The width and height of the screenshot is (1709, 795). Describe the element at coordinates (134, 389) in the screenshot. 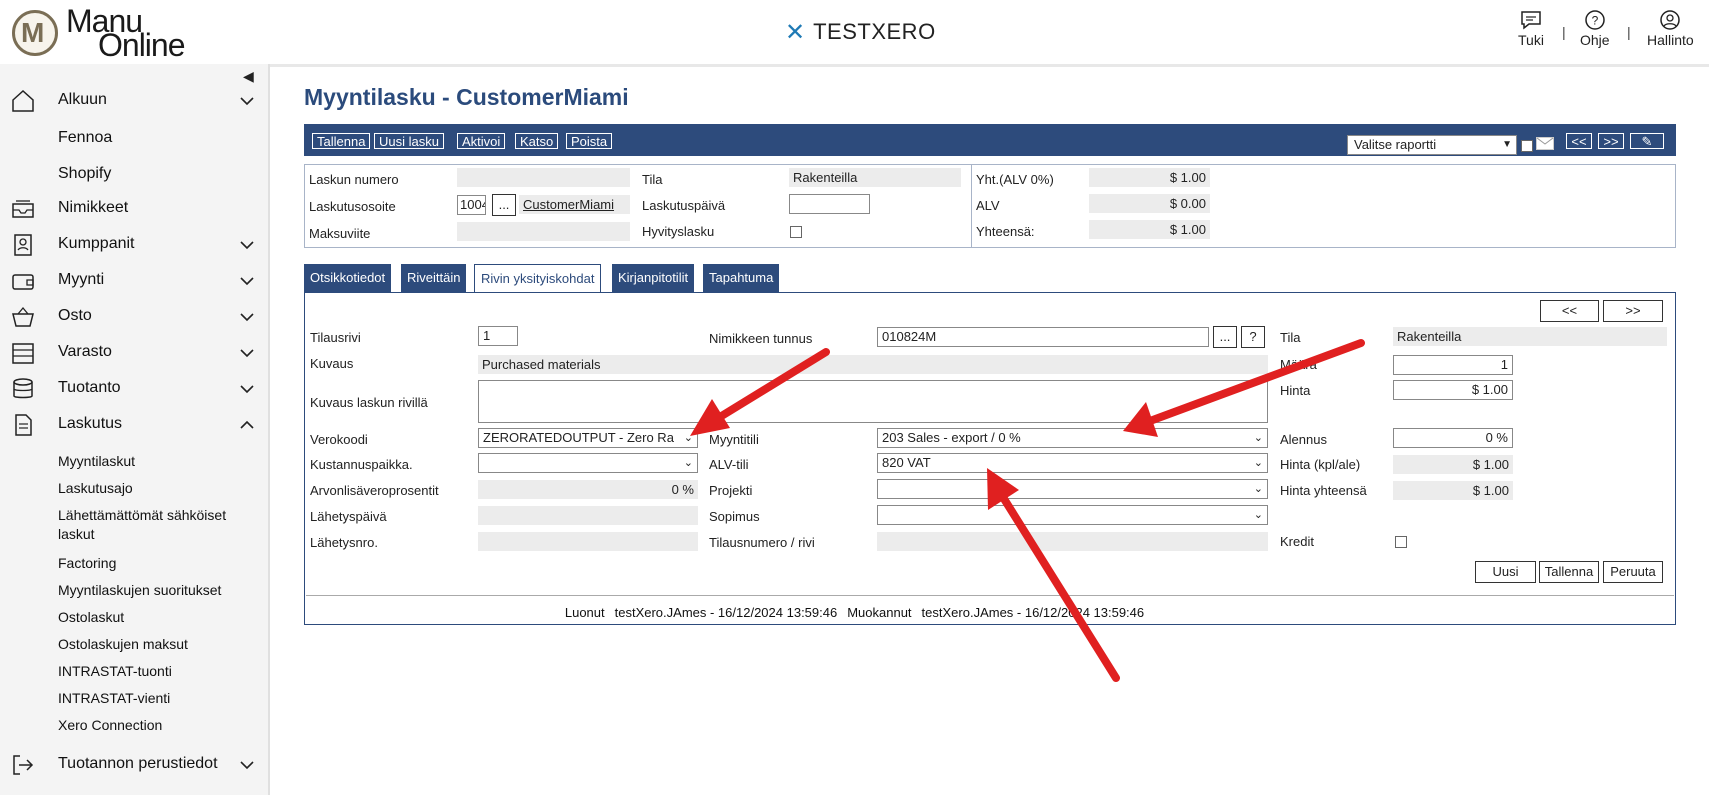

I see `sidebar-item-tuotanto: Tuotanto` at that location.